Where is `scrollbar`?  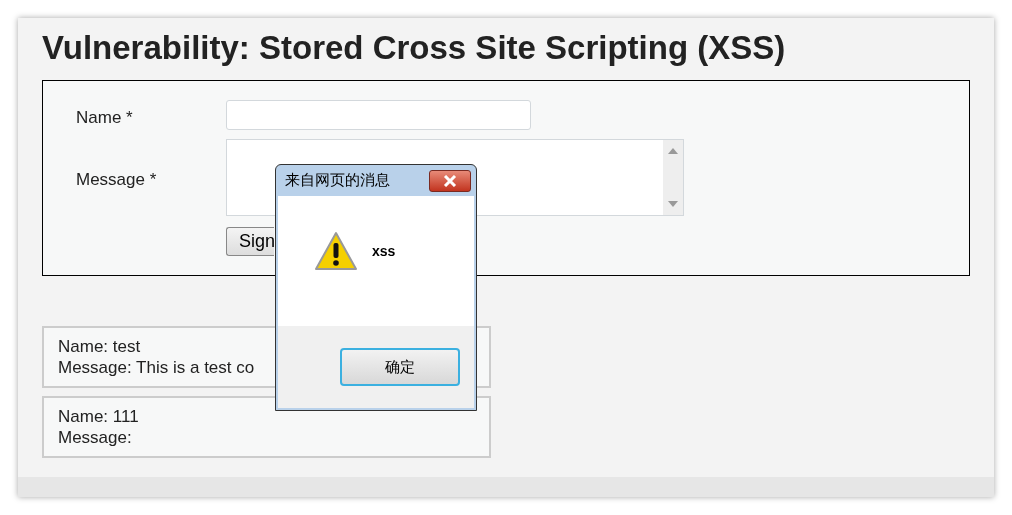 scrollbar is located at coordinates (673, 177).